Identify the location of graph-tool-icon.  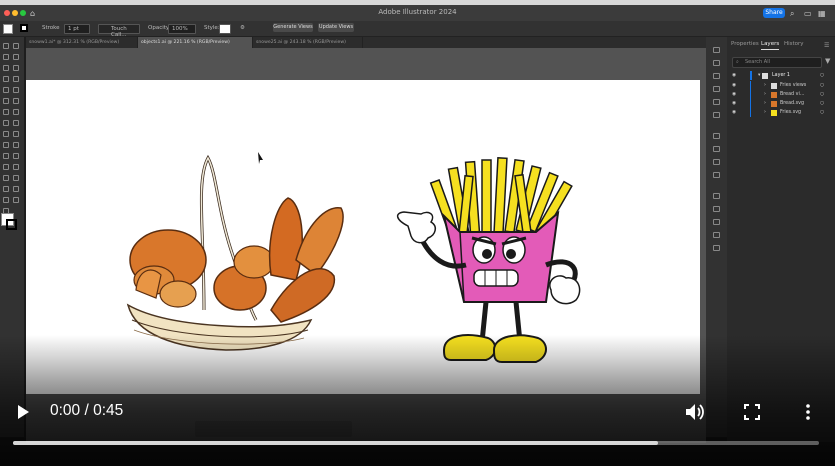
(6, 189).